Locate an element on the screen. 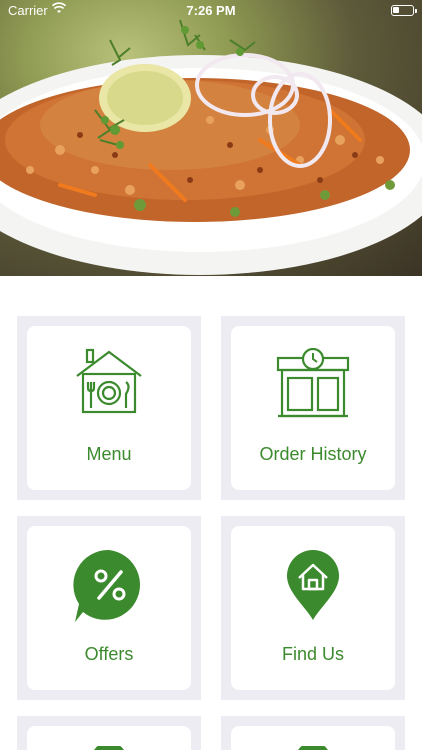 The width and height of the screenshot is (422, 750). status-bar: Carrier 7:26 PM is located at coordinates (211, 11).